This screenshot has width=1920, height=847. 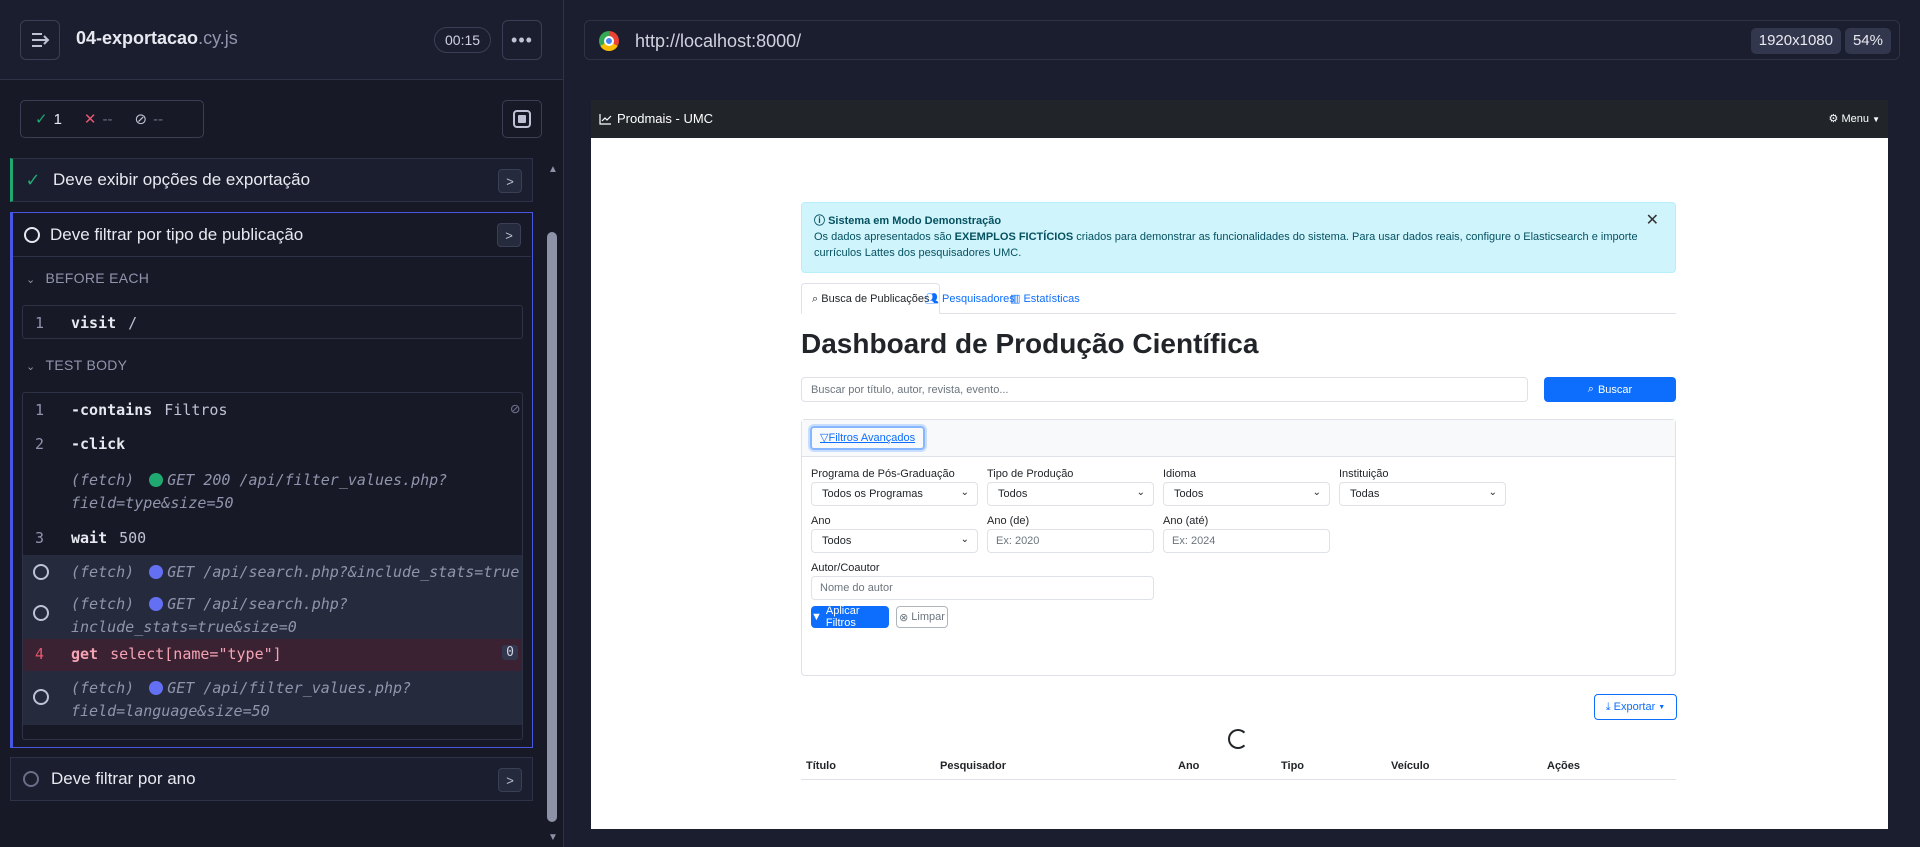 I want to click on toggle-specs-button, so click(x=40, y=40).